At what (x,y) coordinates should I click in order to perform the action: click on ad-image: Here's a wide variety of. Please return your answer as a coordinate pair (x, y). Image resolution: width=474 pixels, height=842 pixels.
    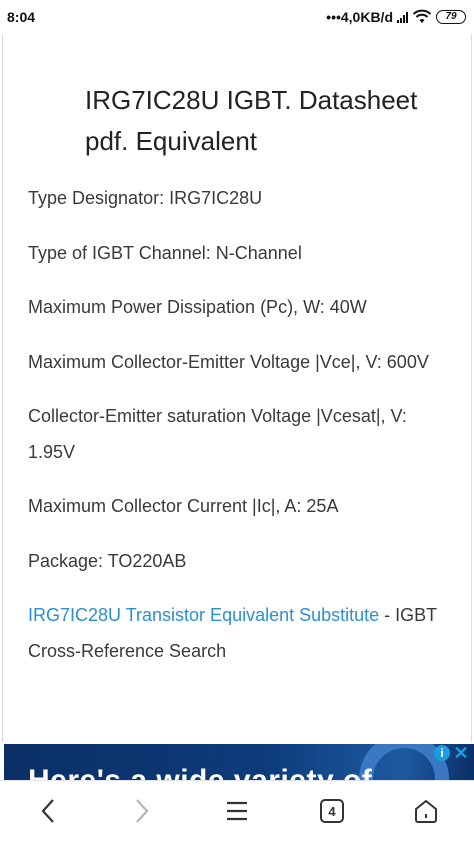
    Looking at the image, I should click on (239, 762).